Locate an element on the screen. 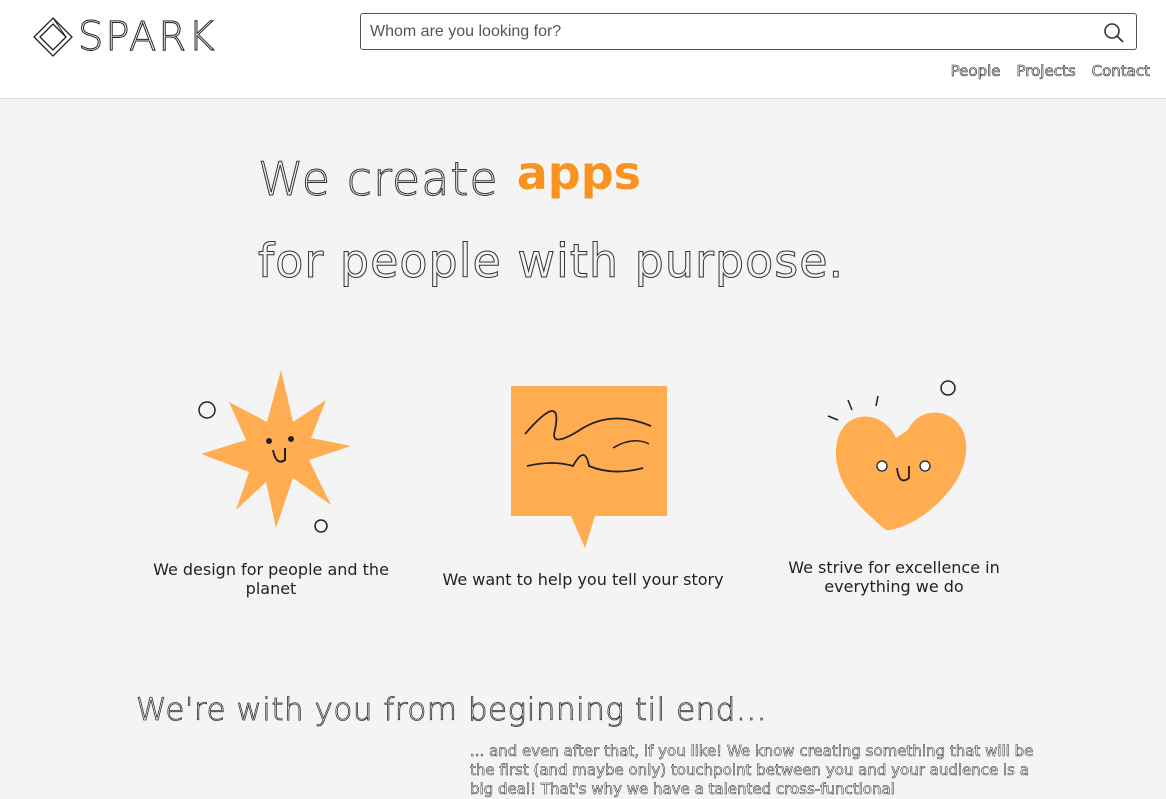 The height and width of the screenshot is (799, 1166). hero-accent-word: apps is located at coordinates (579, 173).